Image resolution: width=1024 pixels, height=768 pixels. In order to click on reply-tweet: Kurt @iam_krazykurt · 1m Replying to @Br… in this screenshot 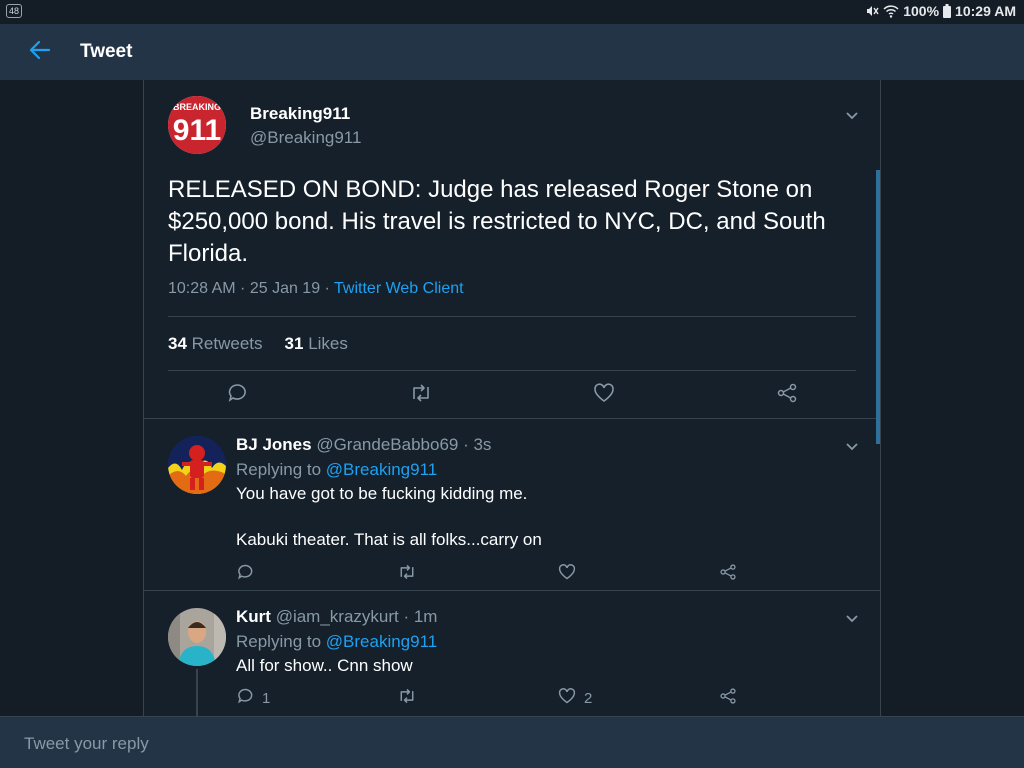, I will do `click(512, 653)`.